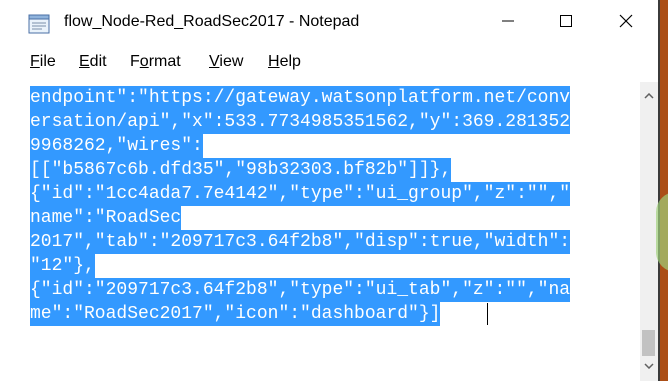 This screenshot has height=381, width=668. What do you see at coordinates (290, 61) in the screenshot?
I see `menu-help-label: elp` at bounding box center [290, 61].